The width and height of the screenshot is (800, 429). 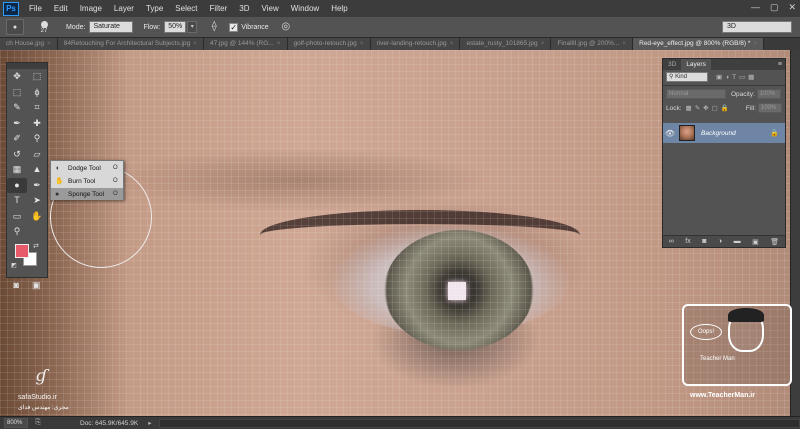 What do you see at coordinates (792, 7) in the screenshot?
I see `close-icon: ✕` at bounding box center [792, 7].